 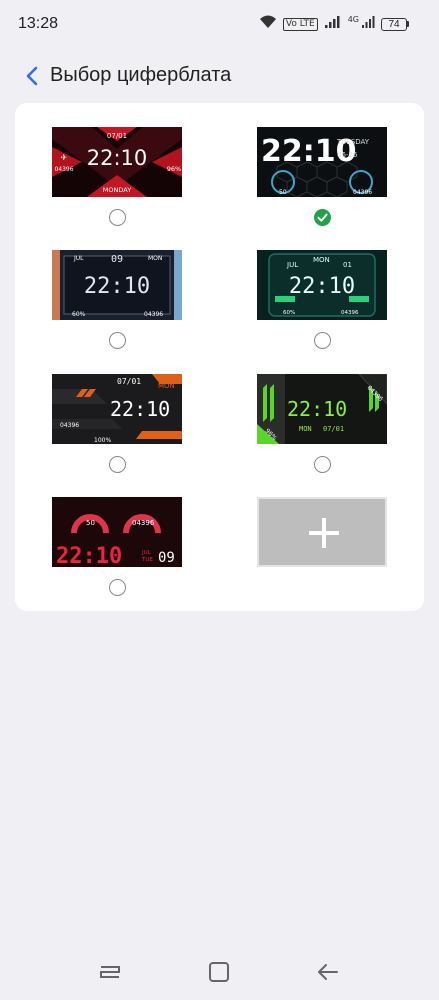 I want to click on chevron-left-icon, so click(x=32, y=76).